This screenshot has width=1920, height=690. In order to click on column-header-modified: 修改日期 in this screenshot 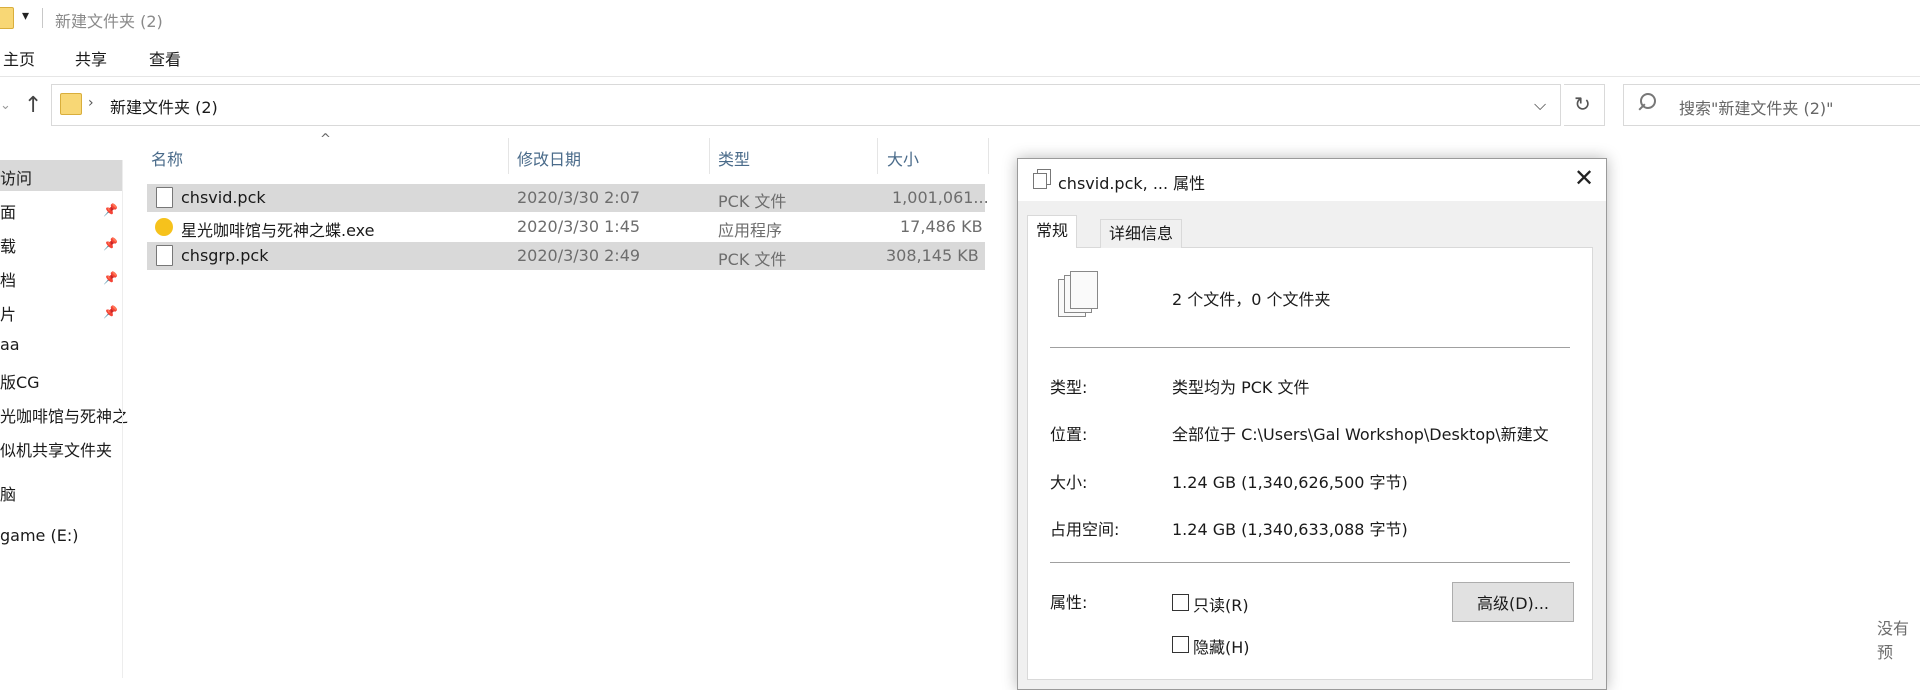, I will do `click(549, 158)`.